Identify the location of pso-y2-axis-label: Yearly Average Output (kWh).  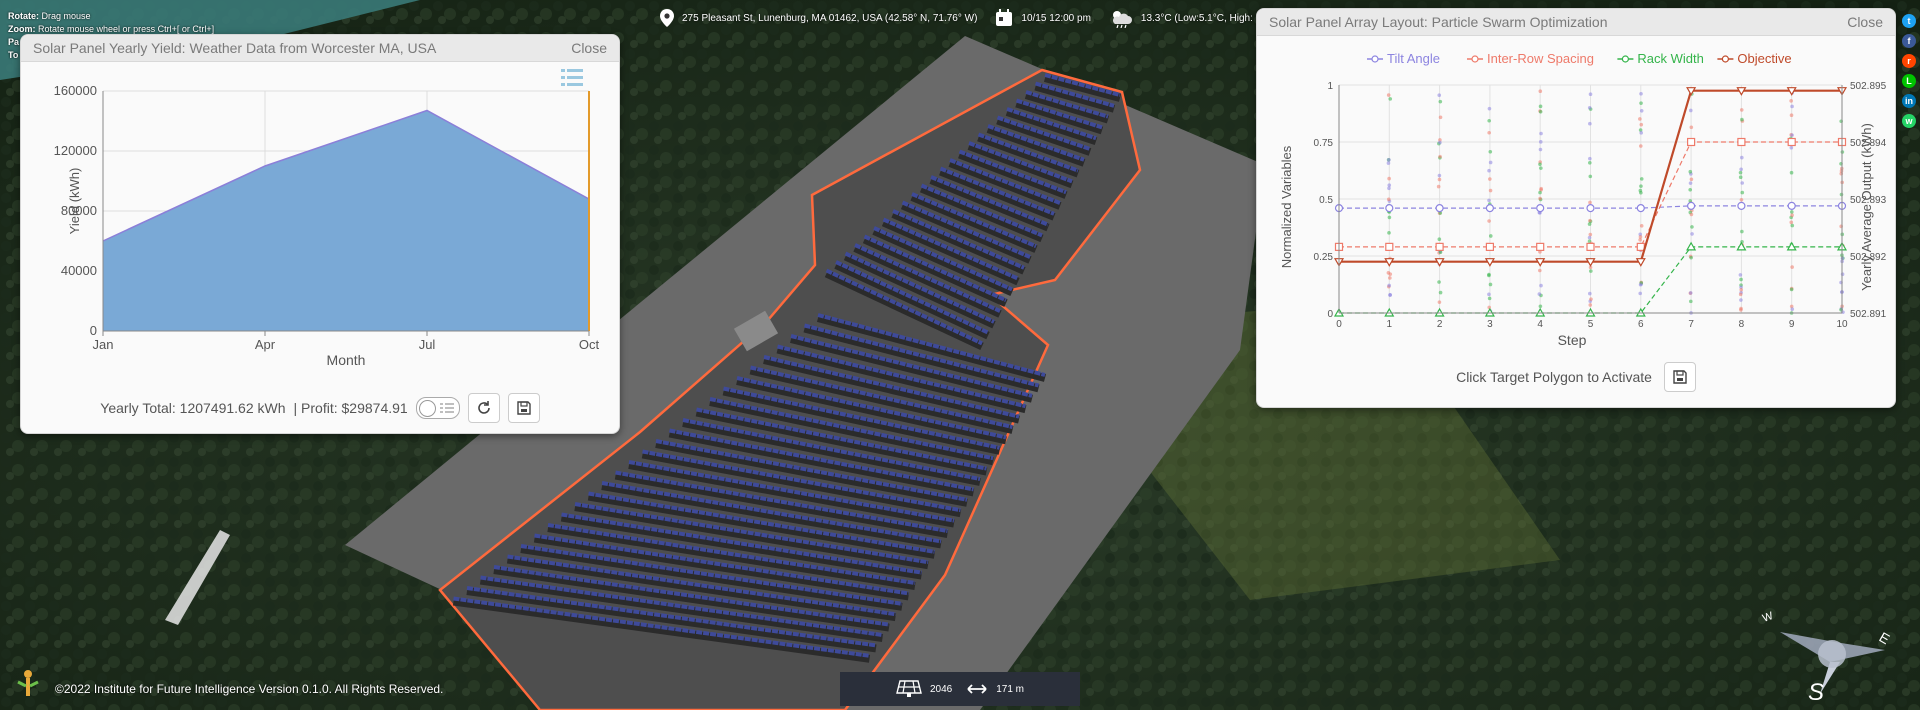
(1866, 207).